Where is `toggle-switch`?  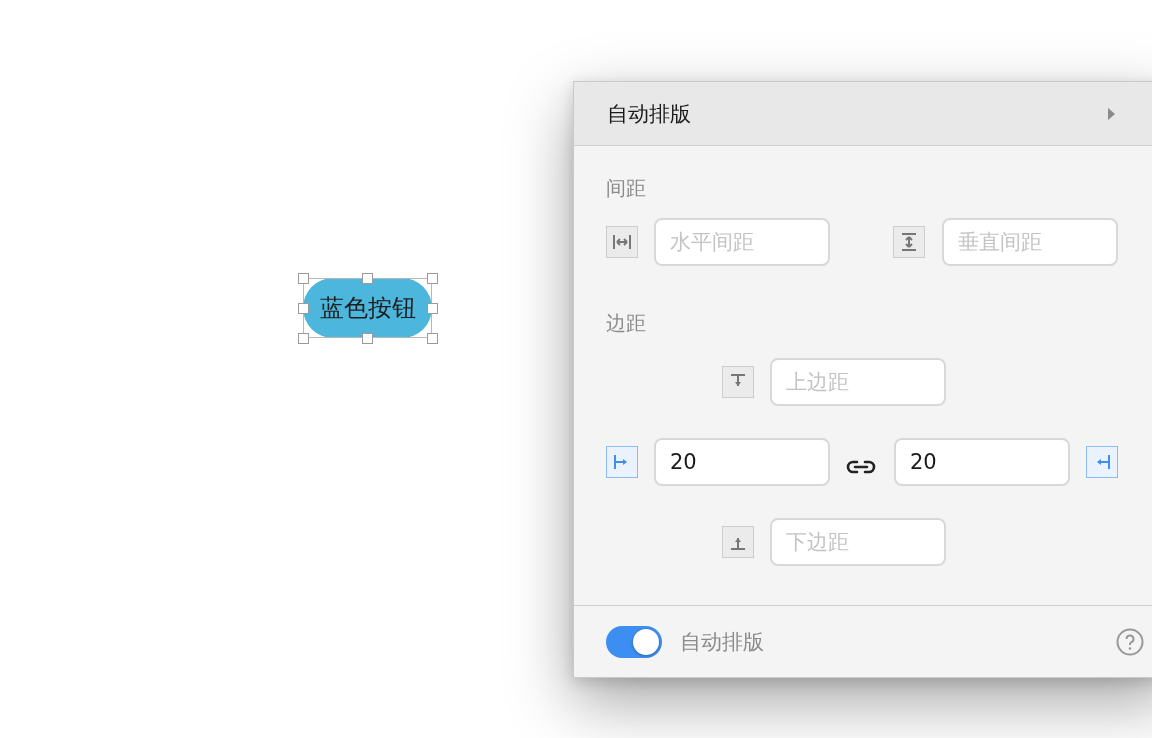
toggle-switch is located at coordinates (634, 641).